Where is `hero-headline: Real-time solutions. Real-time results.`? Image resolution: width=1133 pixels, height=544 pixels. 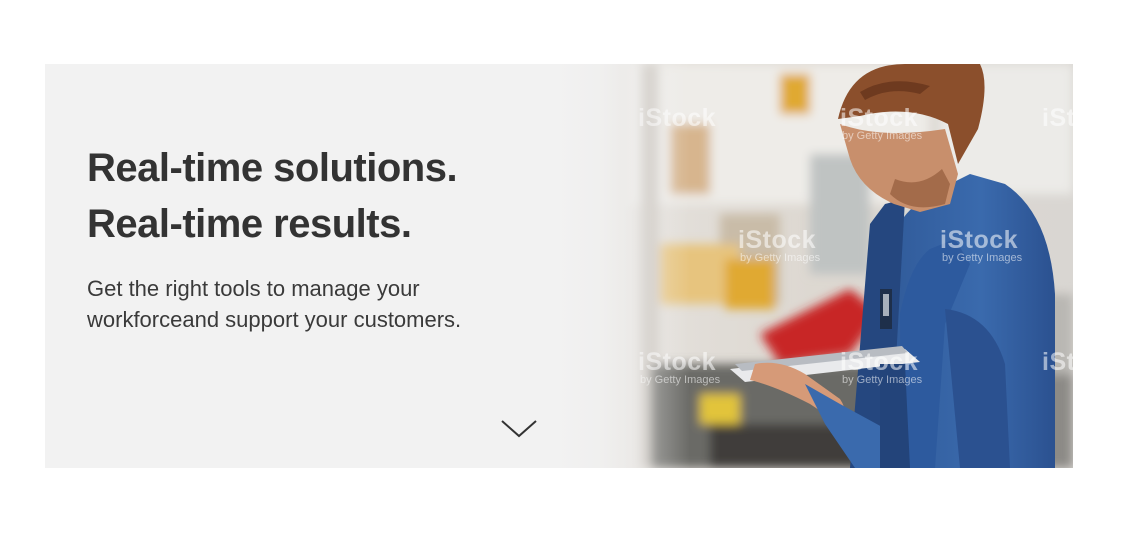
hero-headline: Real-time solutions. Real-time results. is located at coordinates (272, 196).